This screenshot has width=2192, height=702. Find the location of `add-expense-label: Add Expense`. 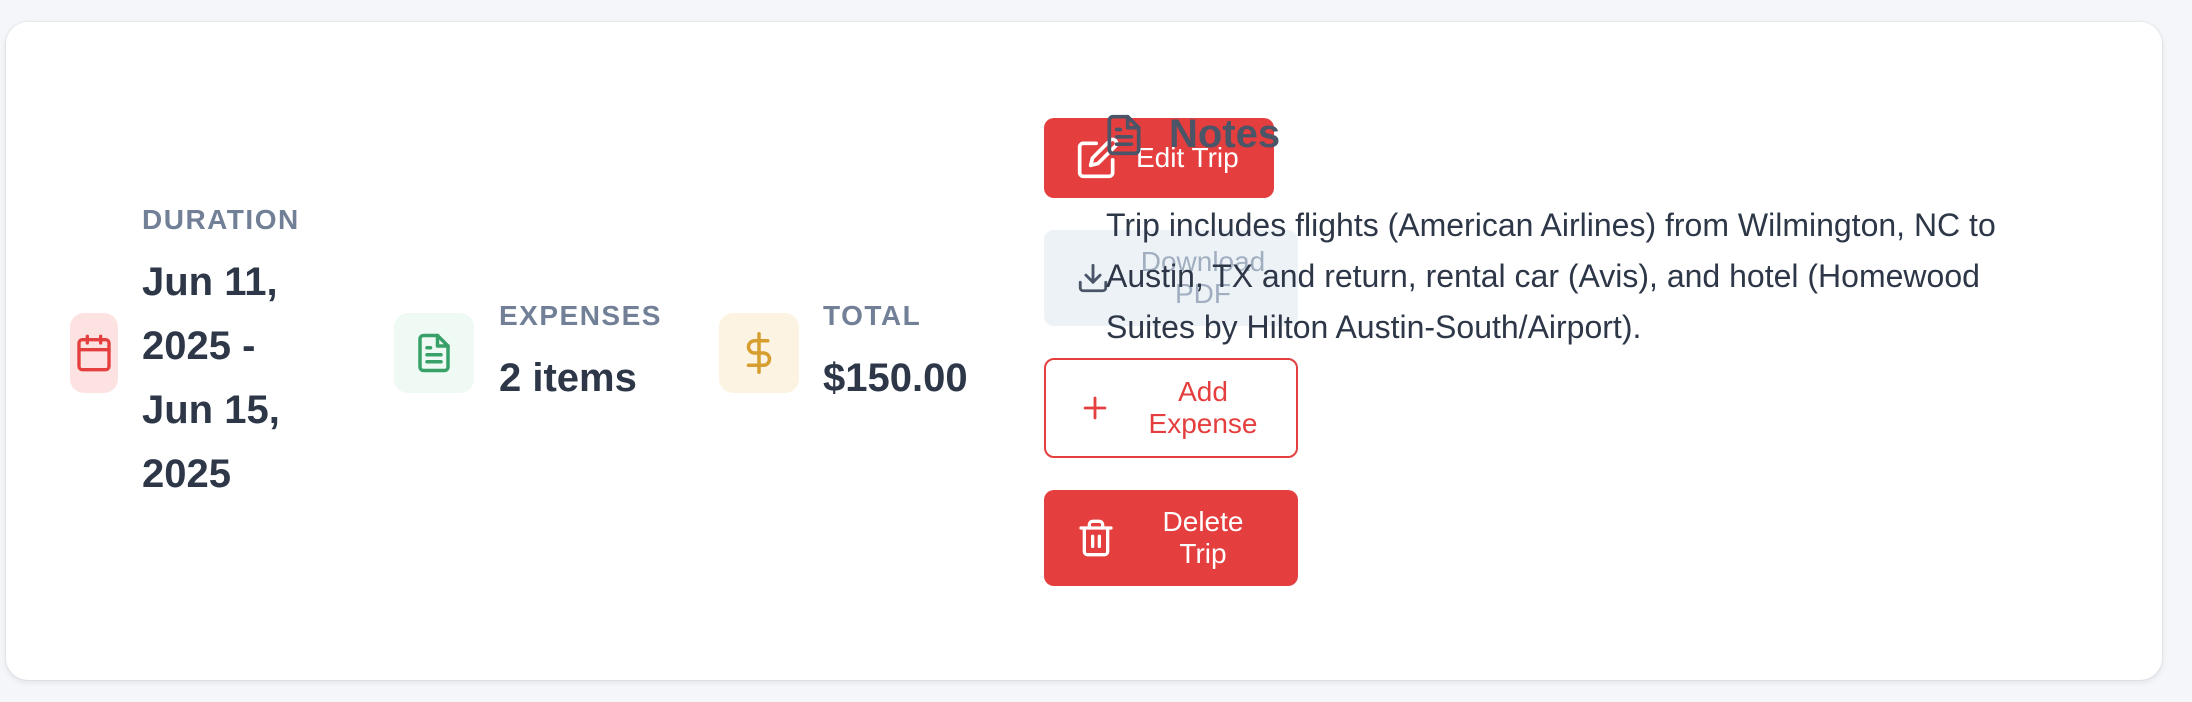

add-expense-label: Add Expense is located at coordinates (1203, 408).